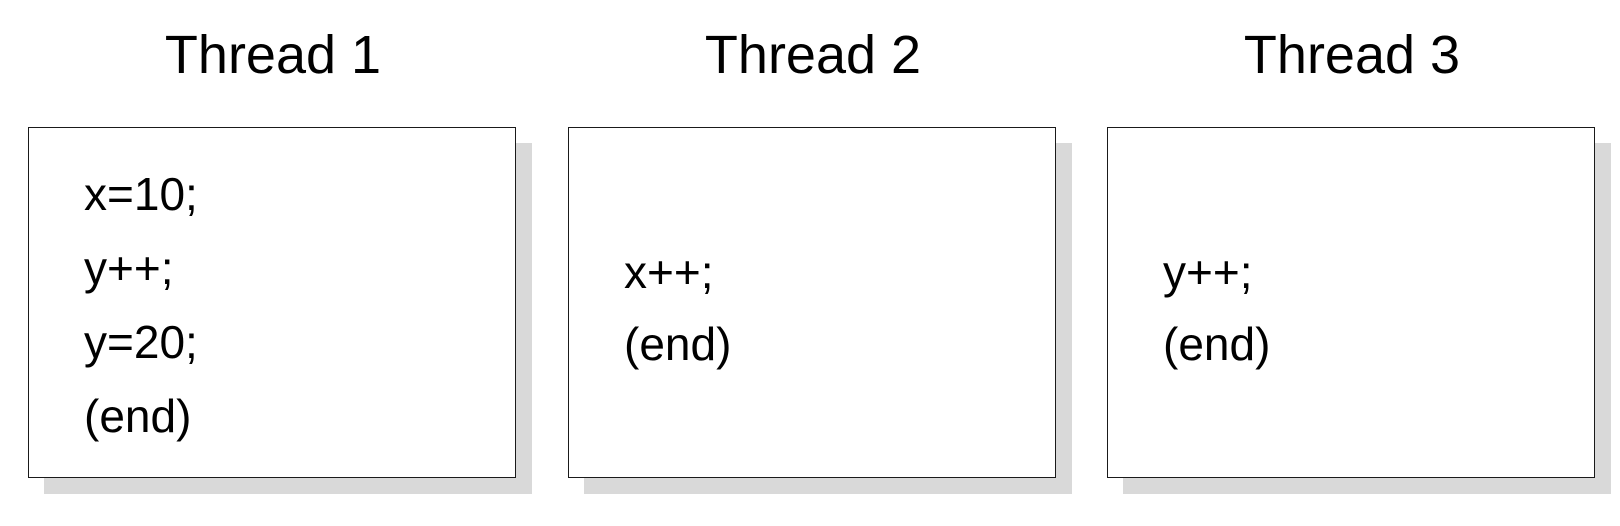  What do you see at coordinates (669, 272) in the screenshot?
I see `thread-2-line-1: x++;` at bounding box center [669, 272].